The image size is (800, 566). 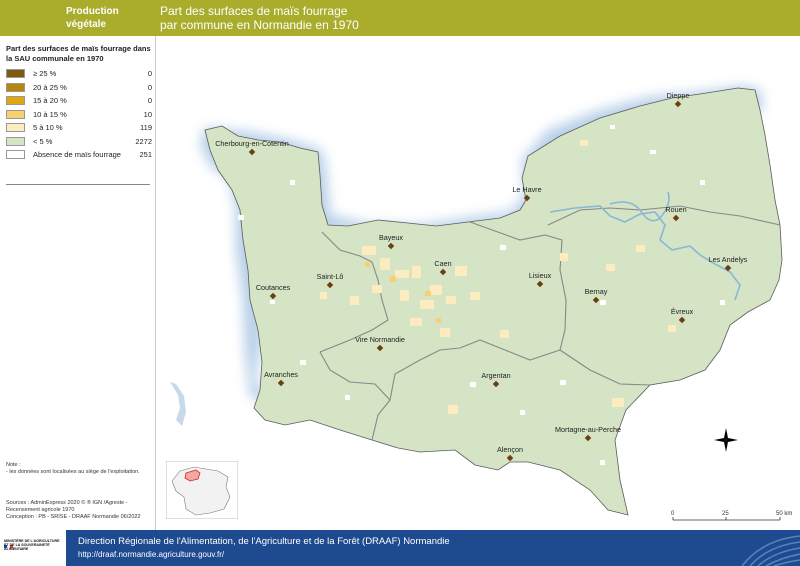 I want to click on legend-label: ≥ 25 %, so click(x=45, y=73).